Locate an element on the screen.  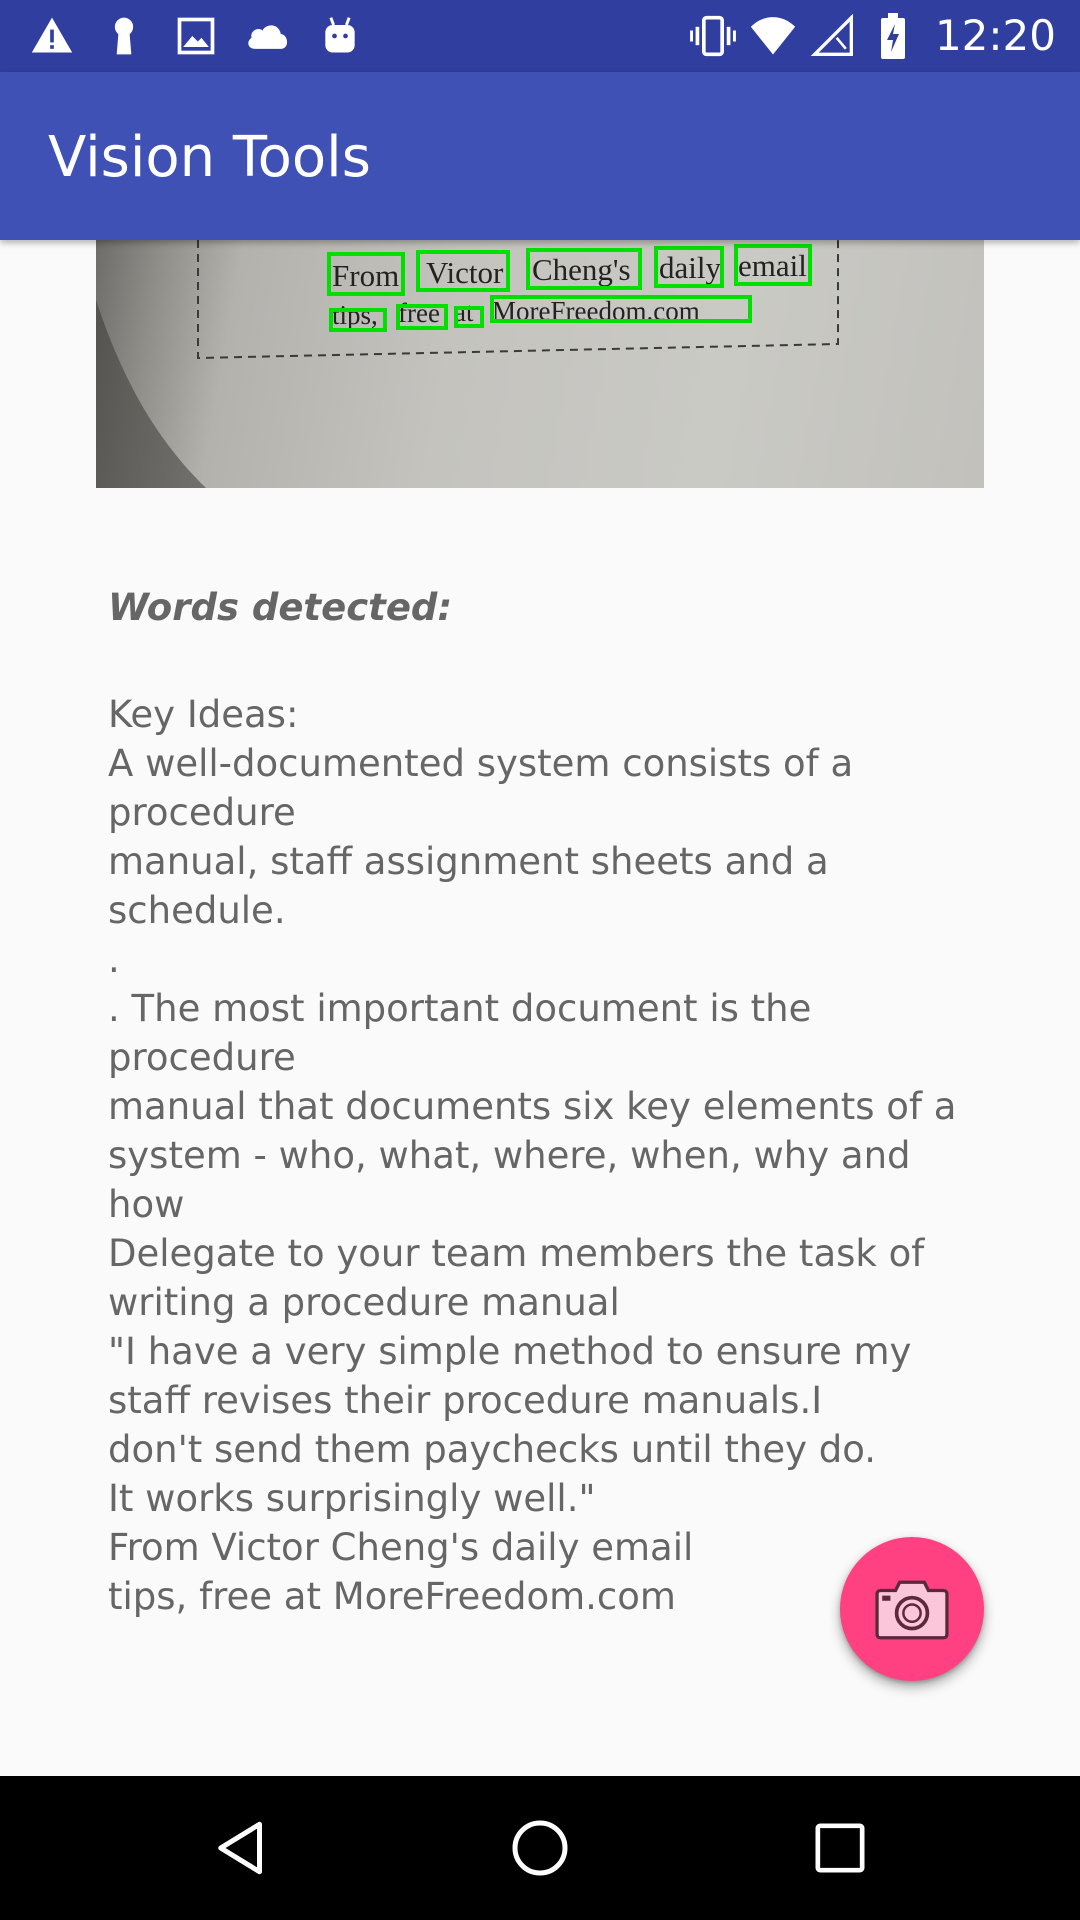
words-detected-label: Words detected: is located at coordinates (280, 607).